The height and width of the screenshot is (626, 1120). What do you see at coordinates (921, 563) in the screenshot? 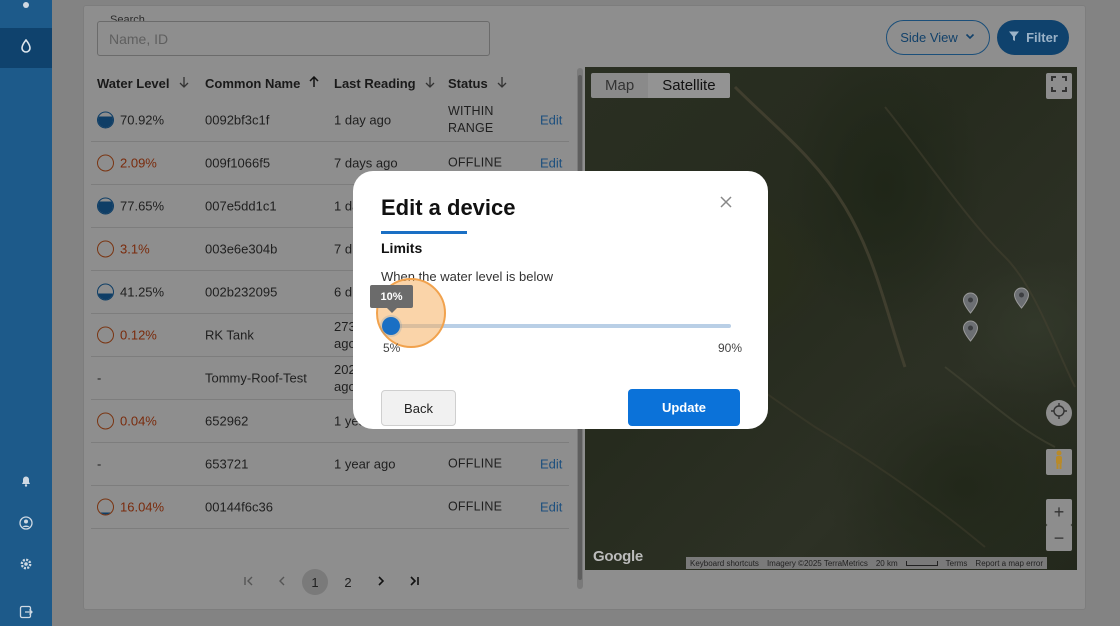
I see `scale-bar` at bounding box center [921, 563].